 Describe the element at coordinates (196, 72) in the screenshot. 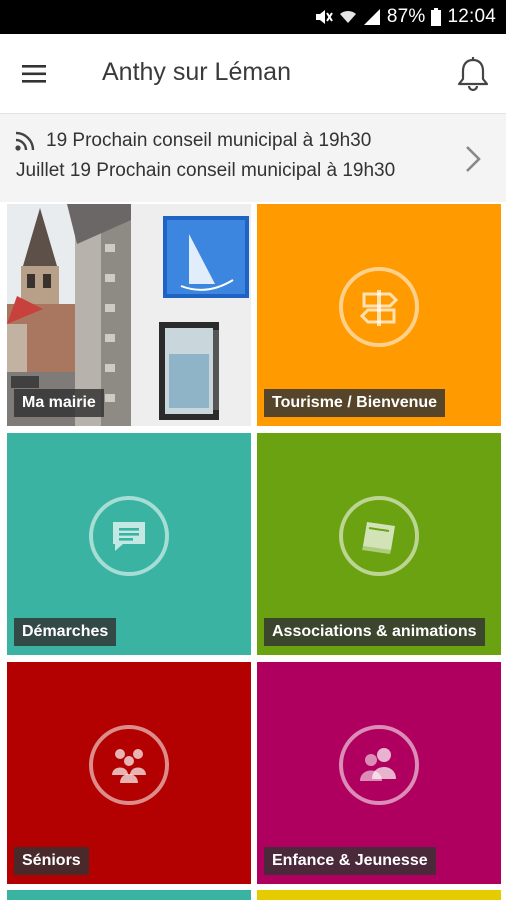

I see `page-title: Anthy sur Léman` at that location.